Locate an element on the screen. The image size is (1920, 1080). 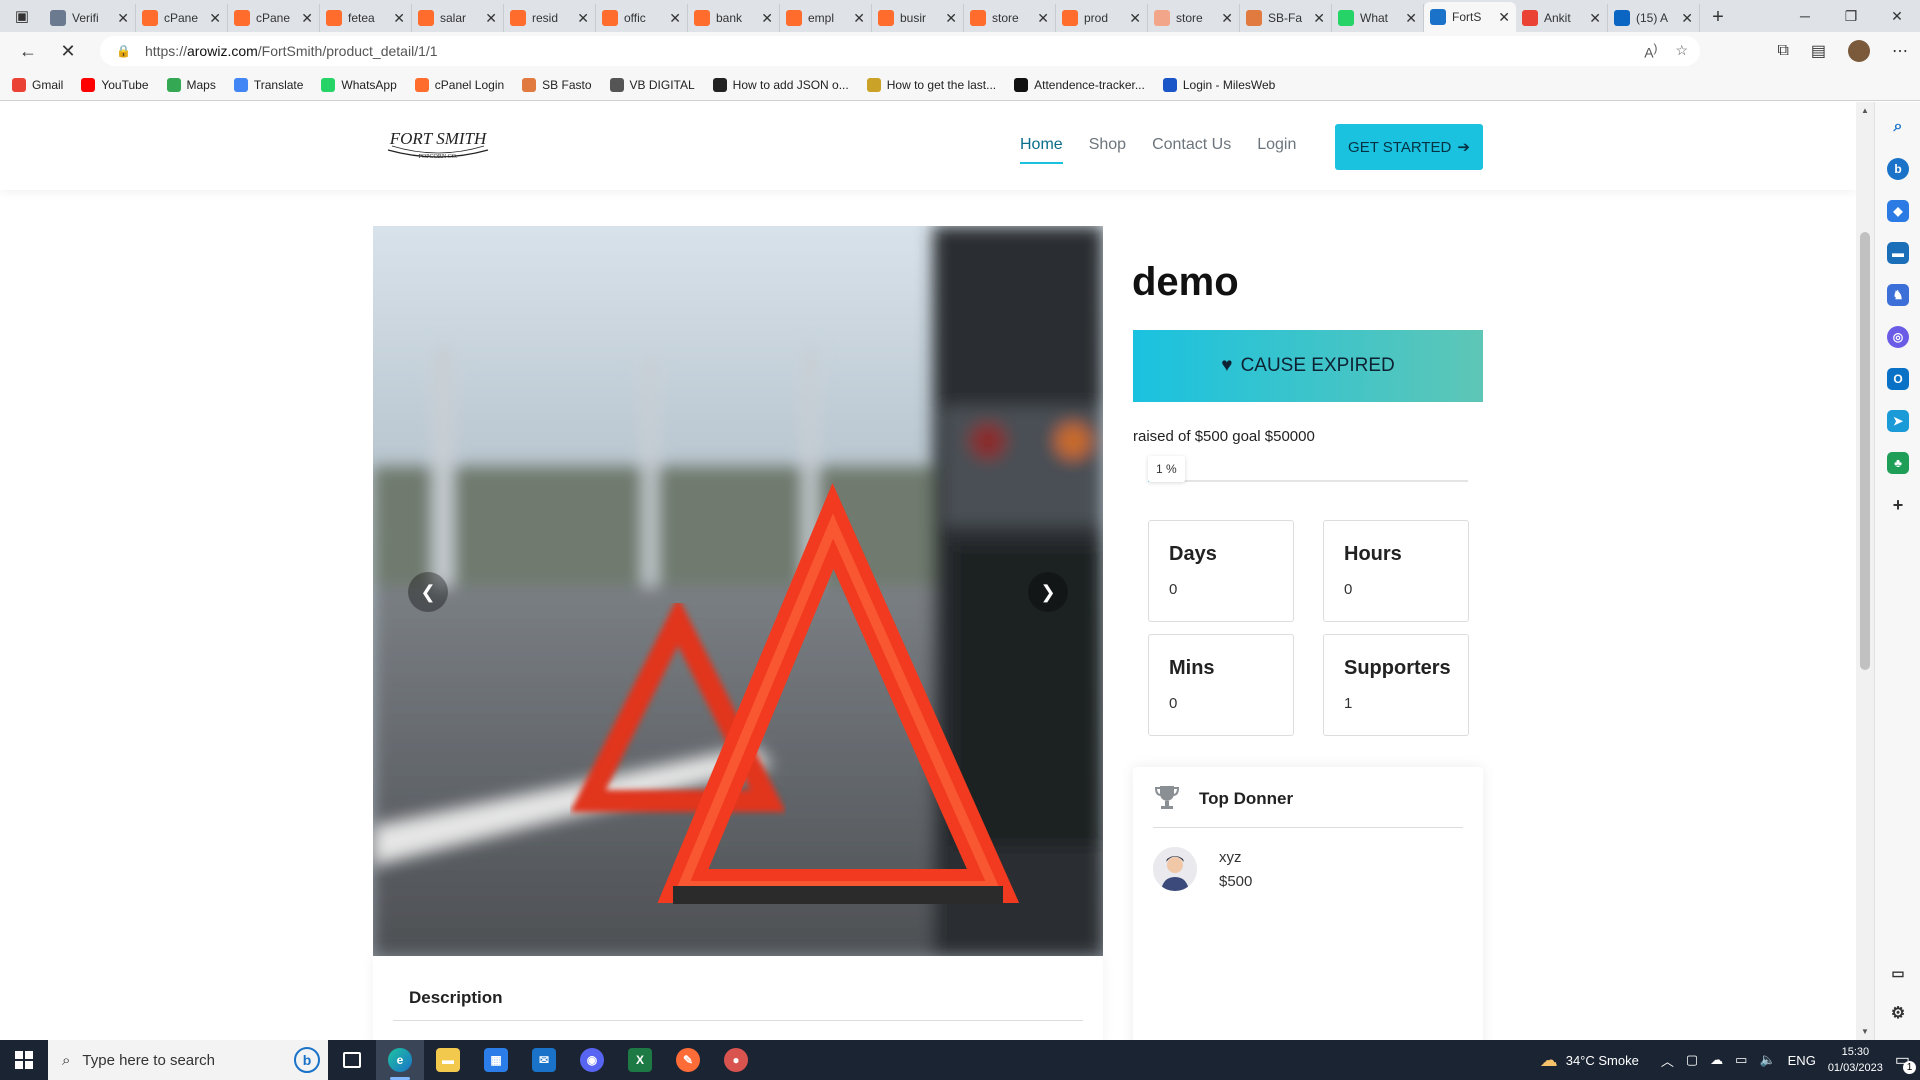
taskbar-app: ● is located at coordinates (736, 1060).